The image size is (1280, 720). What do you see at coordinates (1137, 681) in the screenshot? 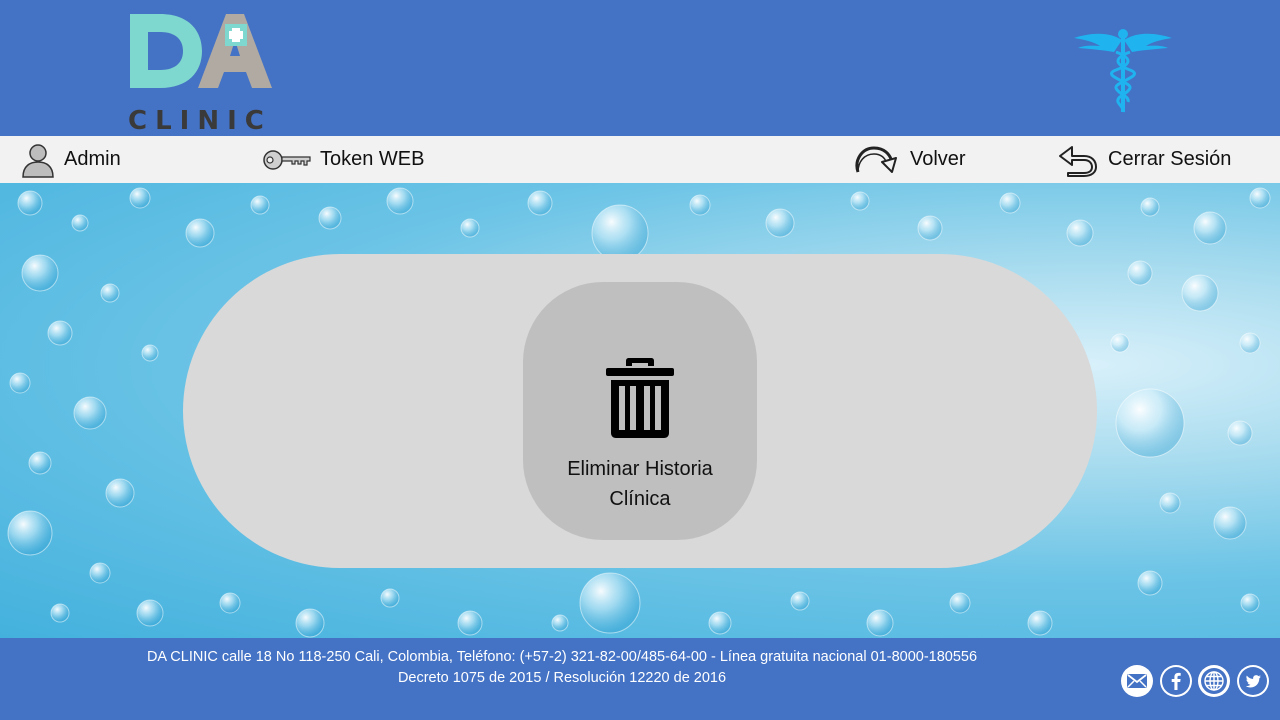
I see `mail-icon` at bounding box center [1137, 681].